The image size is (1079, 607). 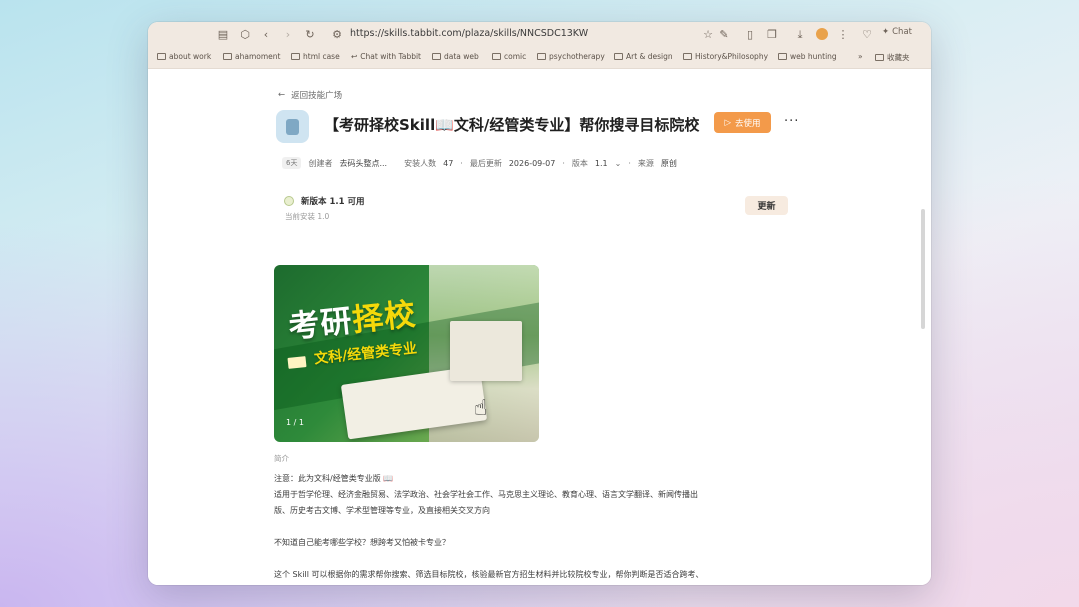 I want to click on source-label: 来源, so click(x=645, y=163).